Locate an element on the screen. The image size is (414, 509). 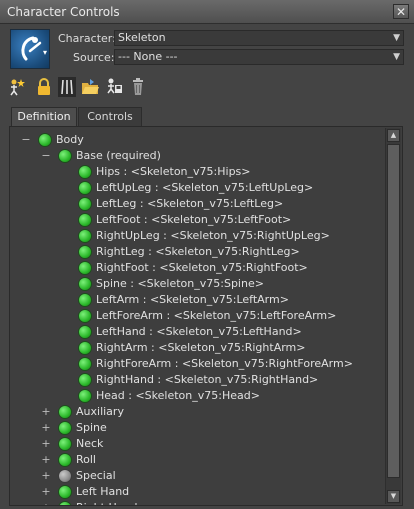
tree-node-group: + Spine is located at coordinates (197, 428).